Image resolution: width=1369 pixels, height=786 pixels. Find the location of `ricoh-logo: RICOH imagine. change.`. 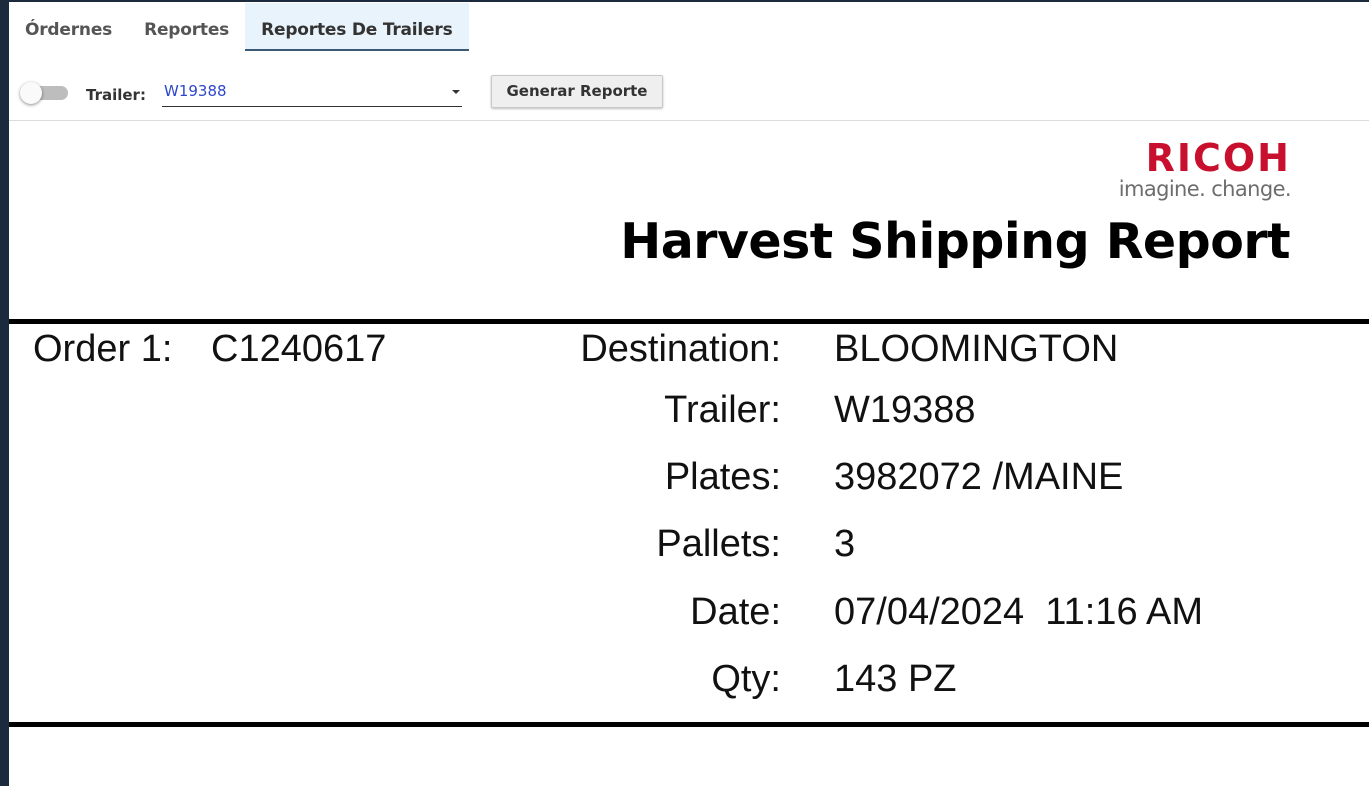

ricoh-logo: RICOH imagine. change. is located at coordinates (1201, 172).